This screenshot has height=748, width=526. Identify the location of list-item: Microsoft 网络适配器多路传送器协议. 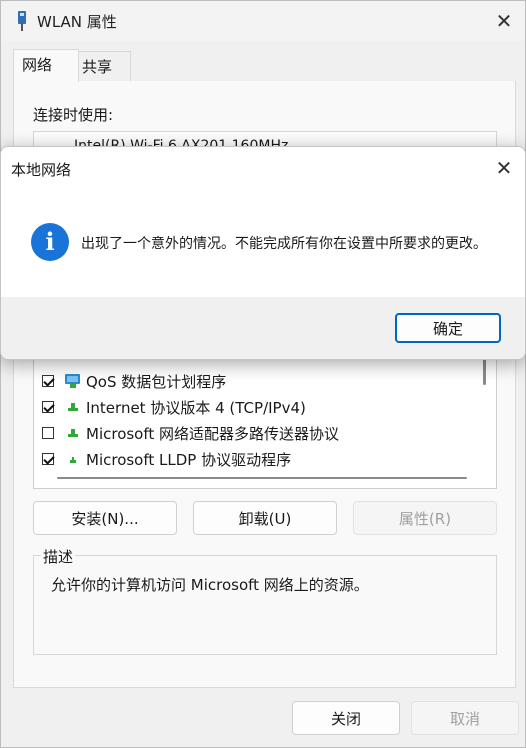
(190, 433).